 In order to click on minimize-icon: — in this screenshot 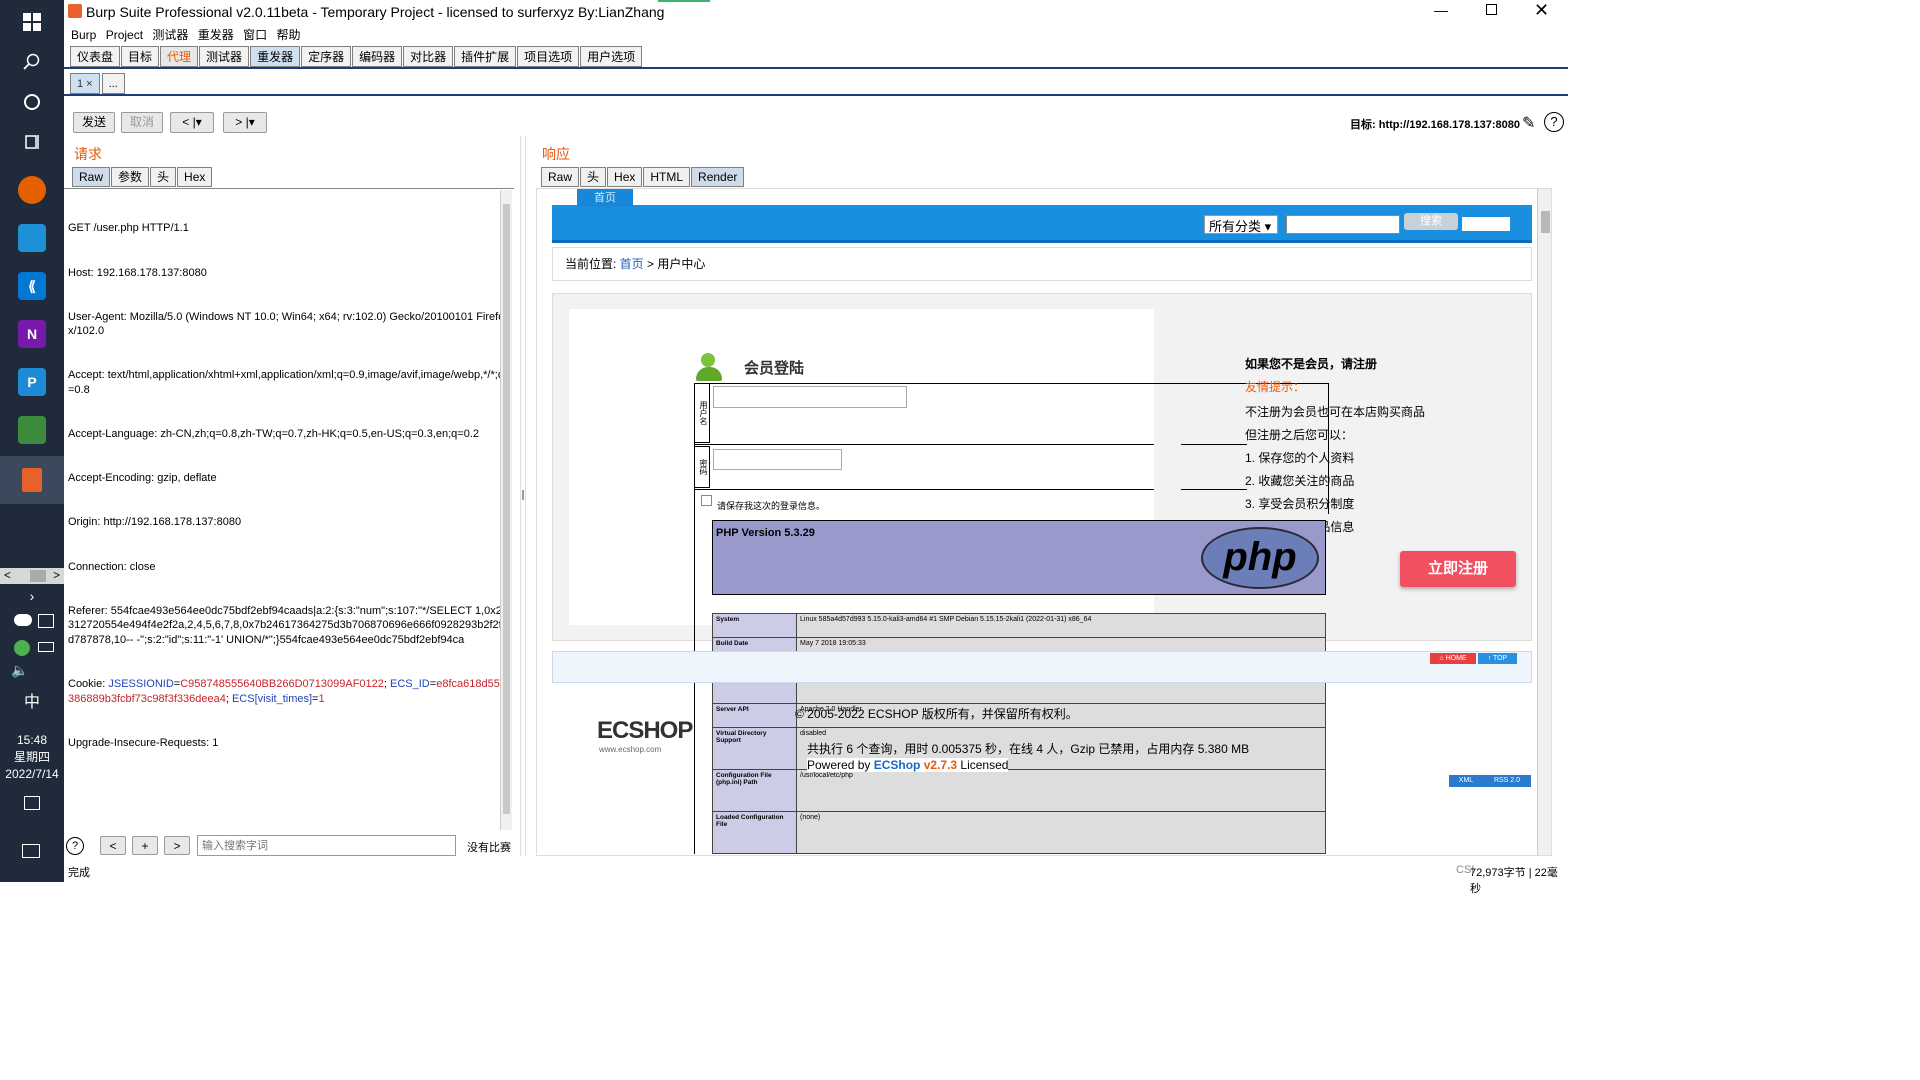, I will do `click(1441, 10)`.